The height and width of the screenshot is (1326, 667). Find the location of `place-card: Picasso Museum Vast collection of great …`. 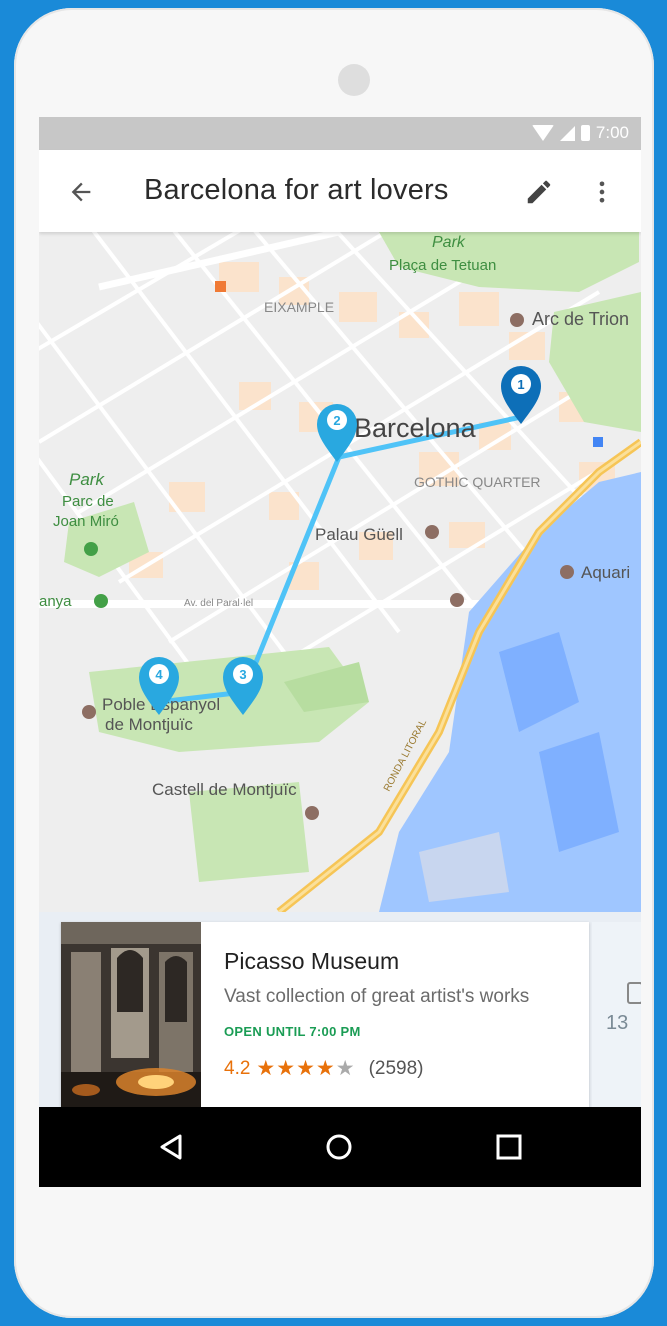

place-card: Picasso Museum Vast collection of great … is located at coordinates (325, 1014).